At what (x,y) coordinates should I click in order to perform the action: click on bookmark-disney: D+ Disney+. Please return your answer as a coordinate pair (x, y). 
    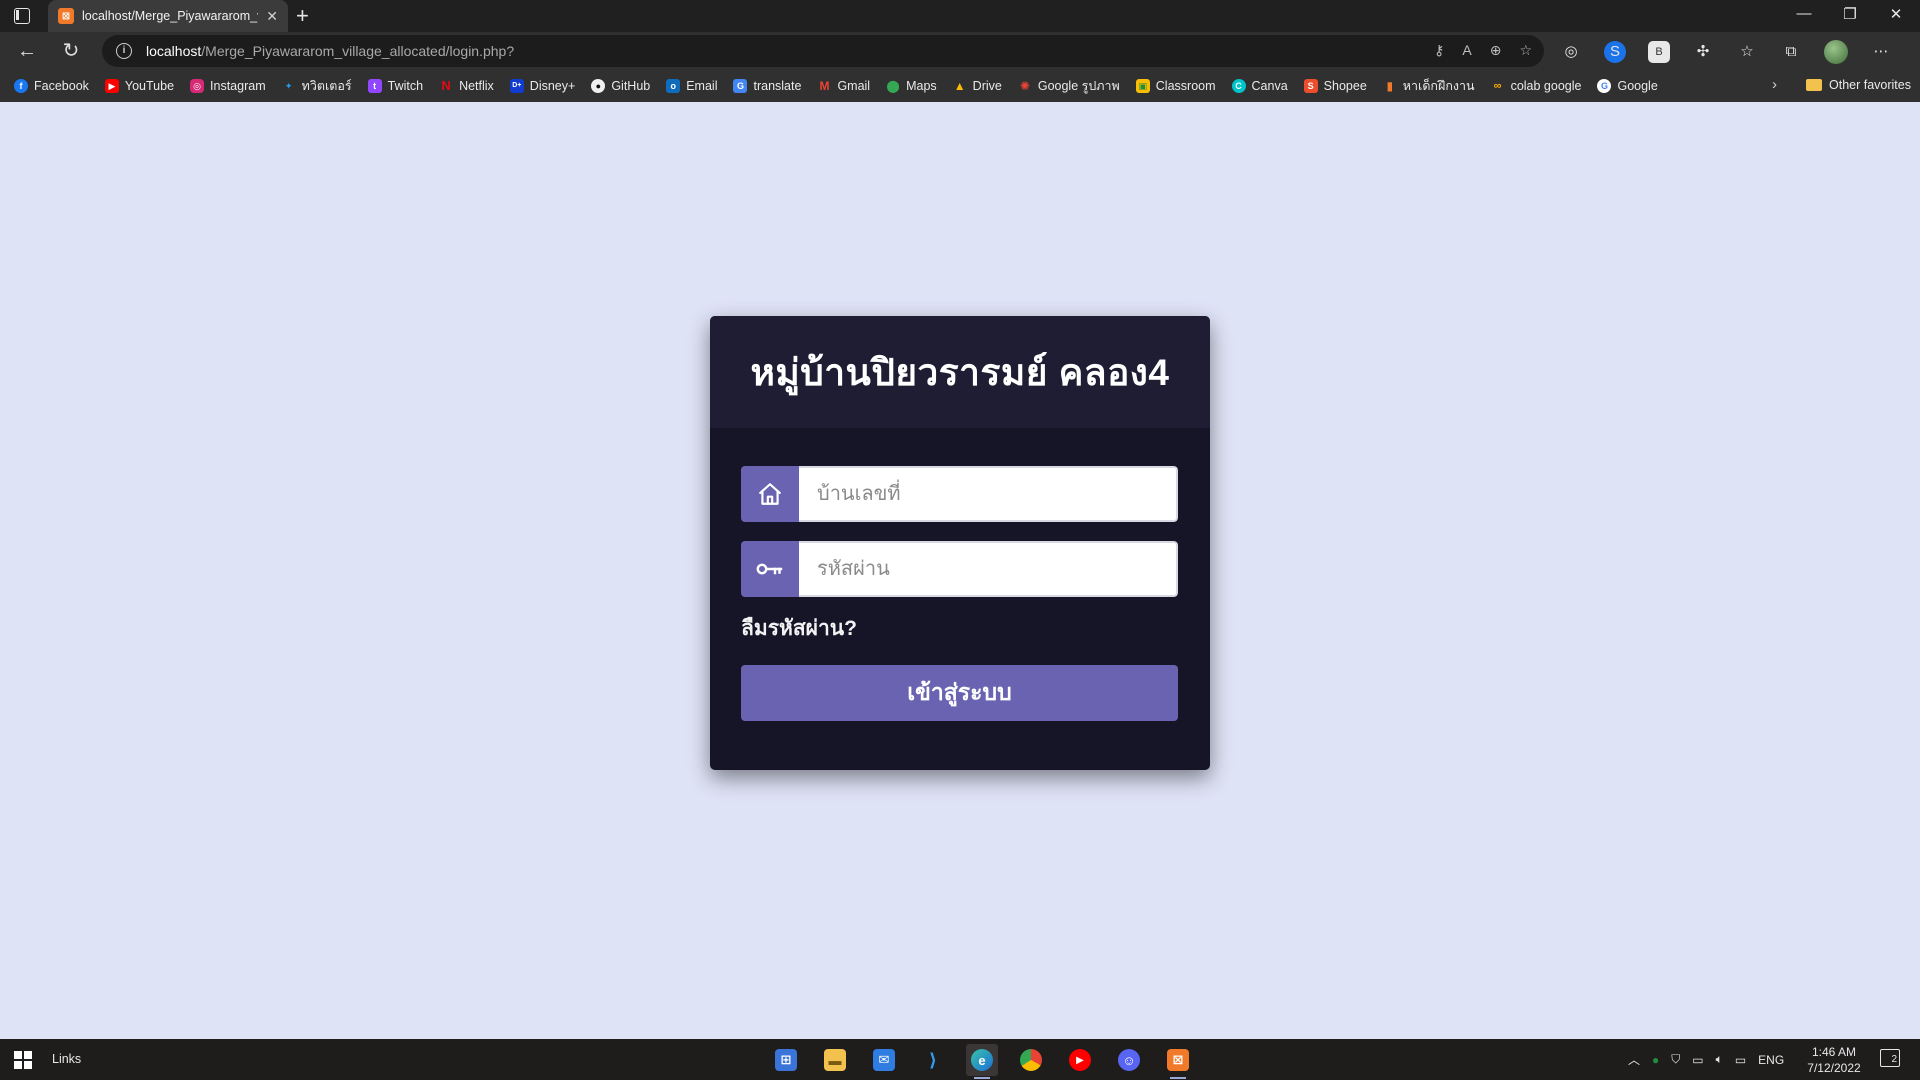
    Looking at the image, I should click on (542, 86).